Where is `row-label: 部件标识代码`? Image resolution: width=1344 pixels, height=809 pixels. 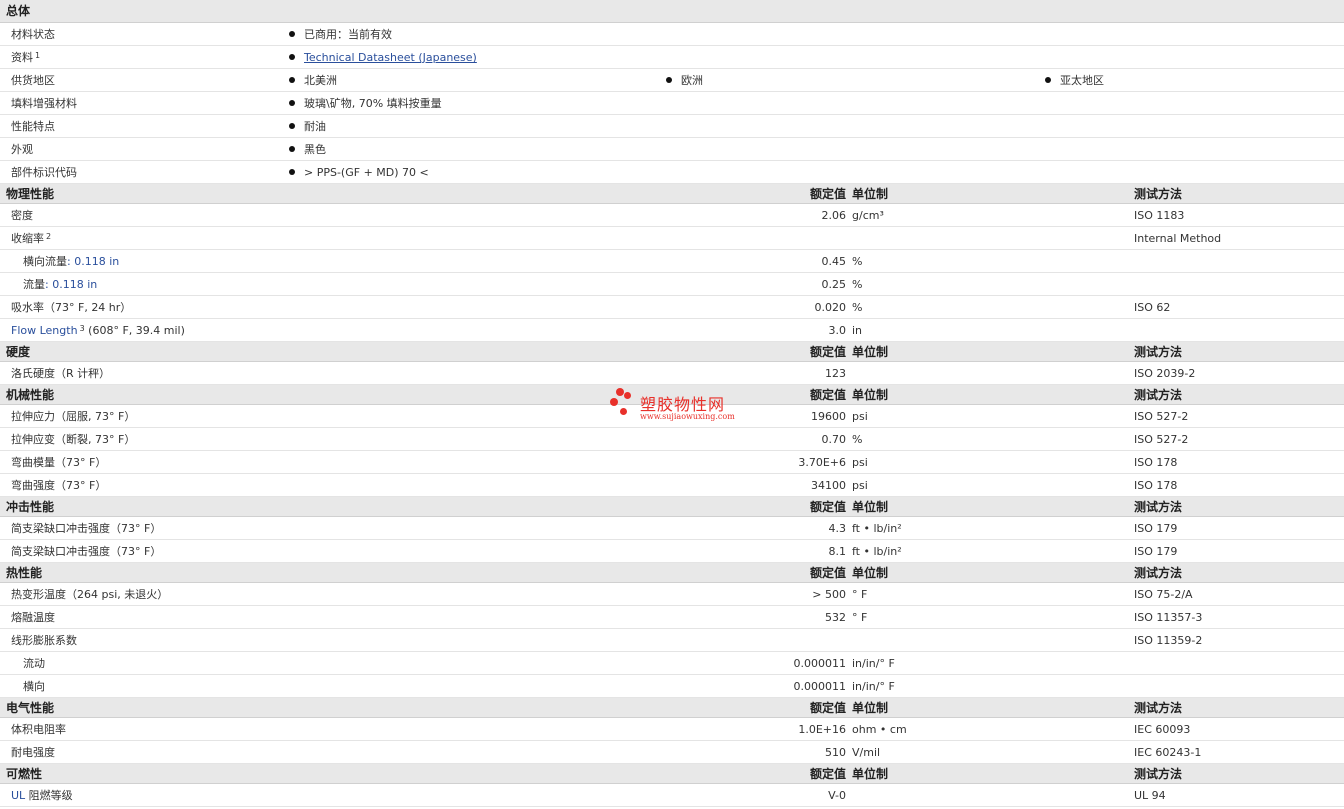
row-label: 部件标识代码 is located at coordinates (44, 172).